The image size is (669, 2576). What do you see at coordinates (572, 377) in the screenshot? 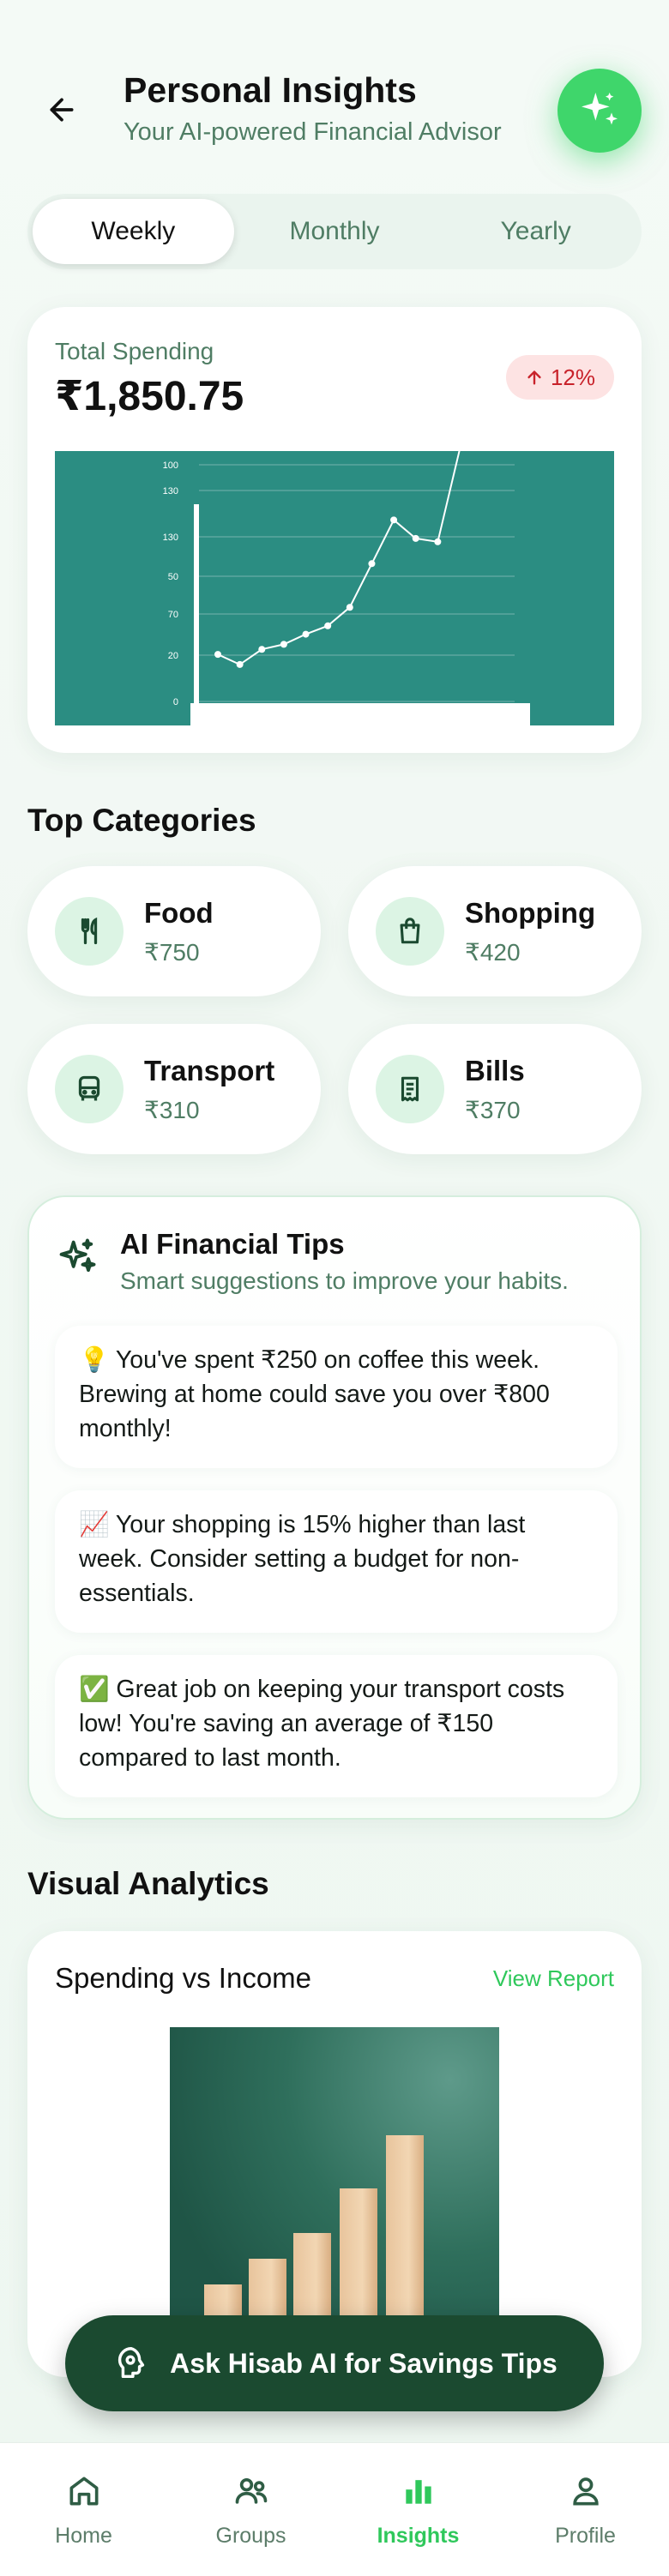
I see `change-value: 12%` at bounding box center [572, 377].